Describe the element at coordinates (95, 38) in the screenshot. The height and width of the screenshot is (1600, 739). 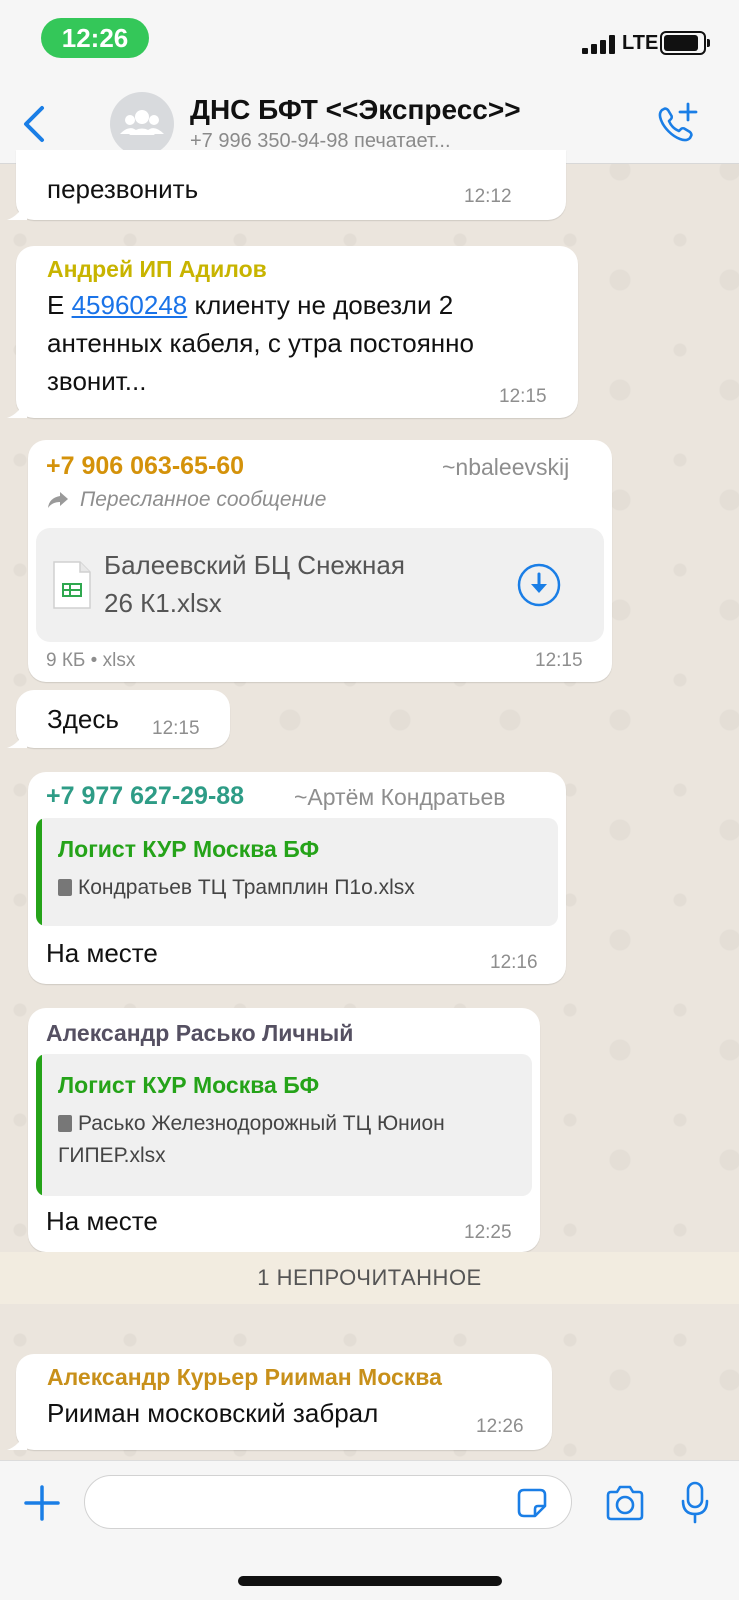
I see `status-time: 12:26` at that location.